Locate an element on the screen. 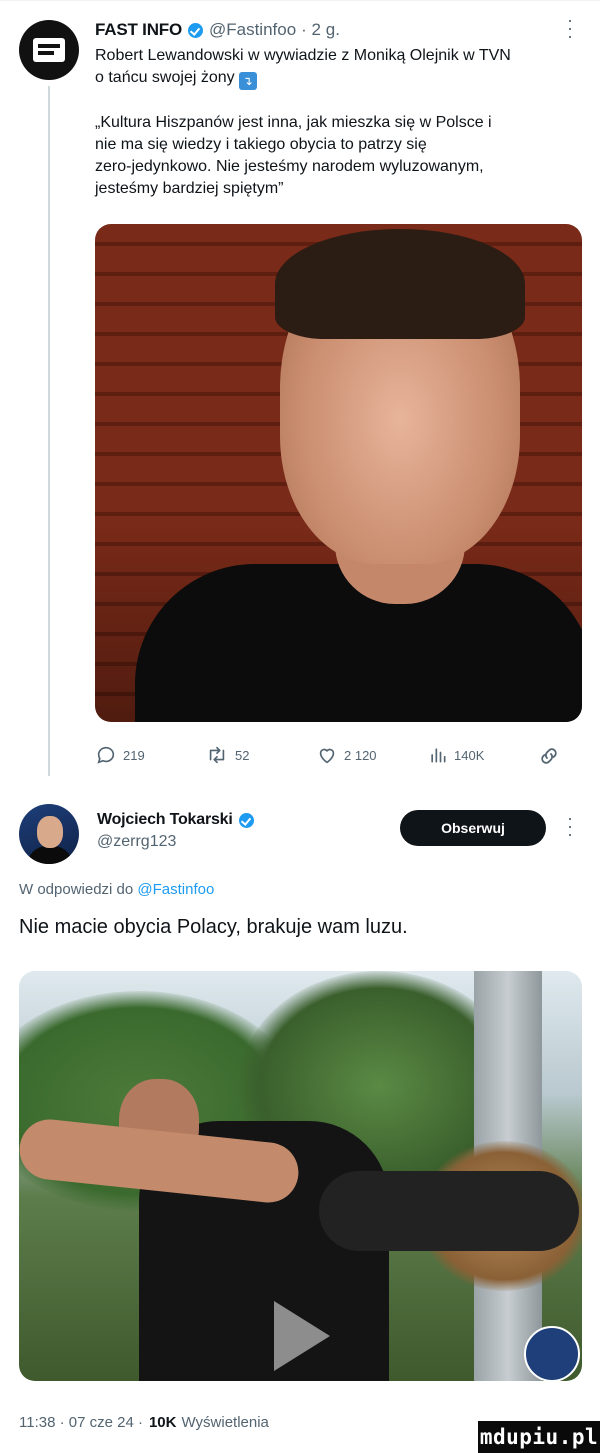  tweet1-handle: @Fastinfoo is located at coordinates (252, 30).